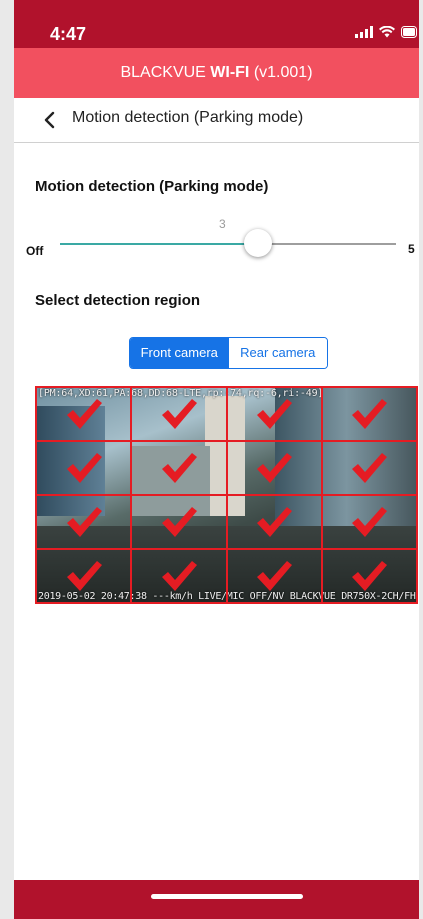 The width and height of the screenshot is (423, 919). I want to click on back-button, so click(50, 120).